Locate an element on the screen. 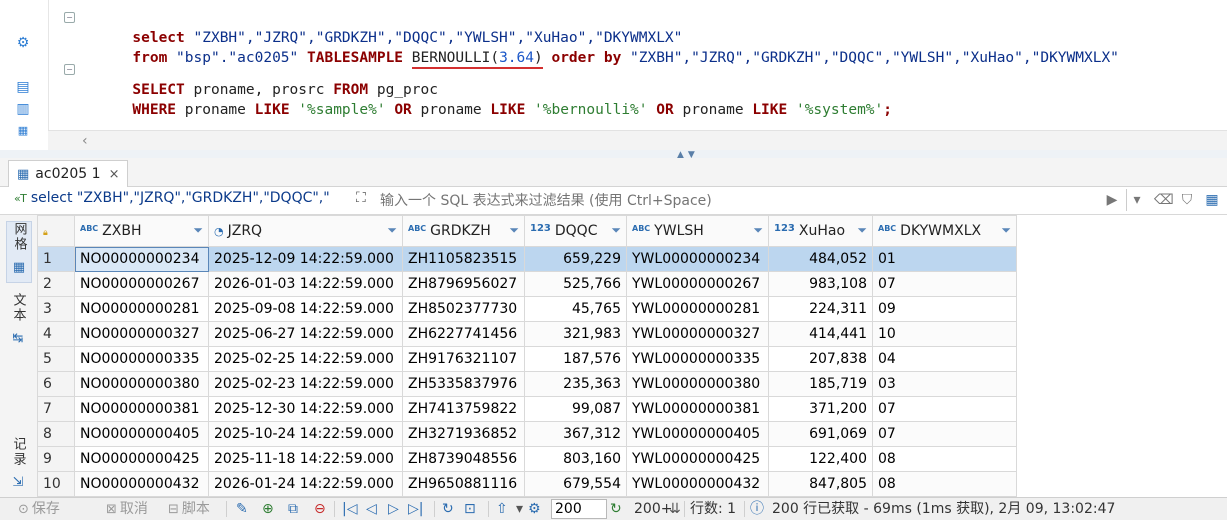 This screenshot has height=520, width=1227. cell-jzrq: 2025-11-18 14:22:59.000 is located at coordinates (305, 459).